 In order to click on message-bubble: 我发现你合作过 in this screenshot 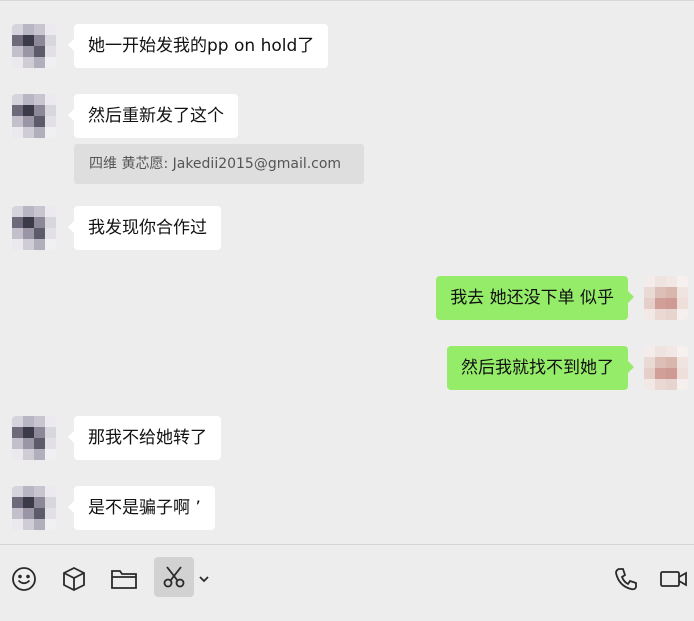, I will do `click(144, 228)`.